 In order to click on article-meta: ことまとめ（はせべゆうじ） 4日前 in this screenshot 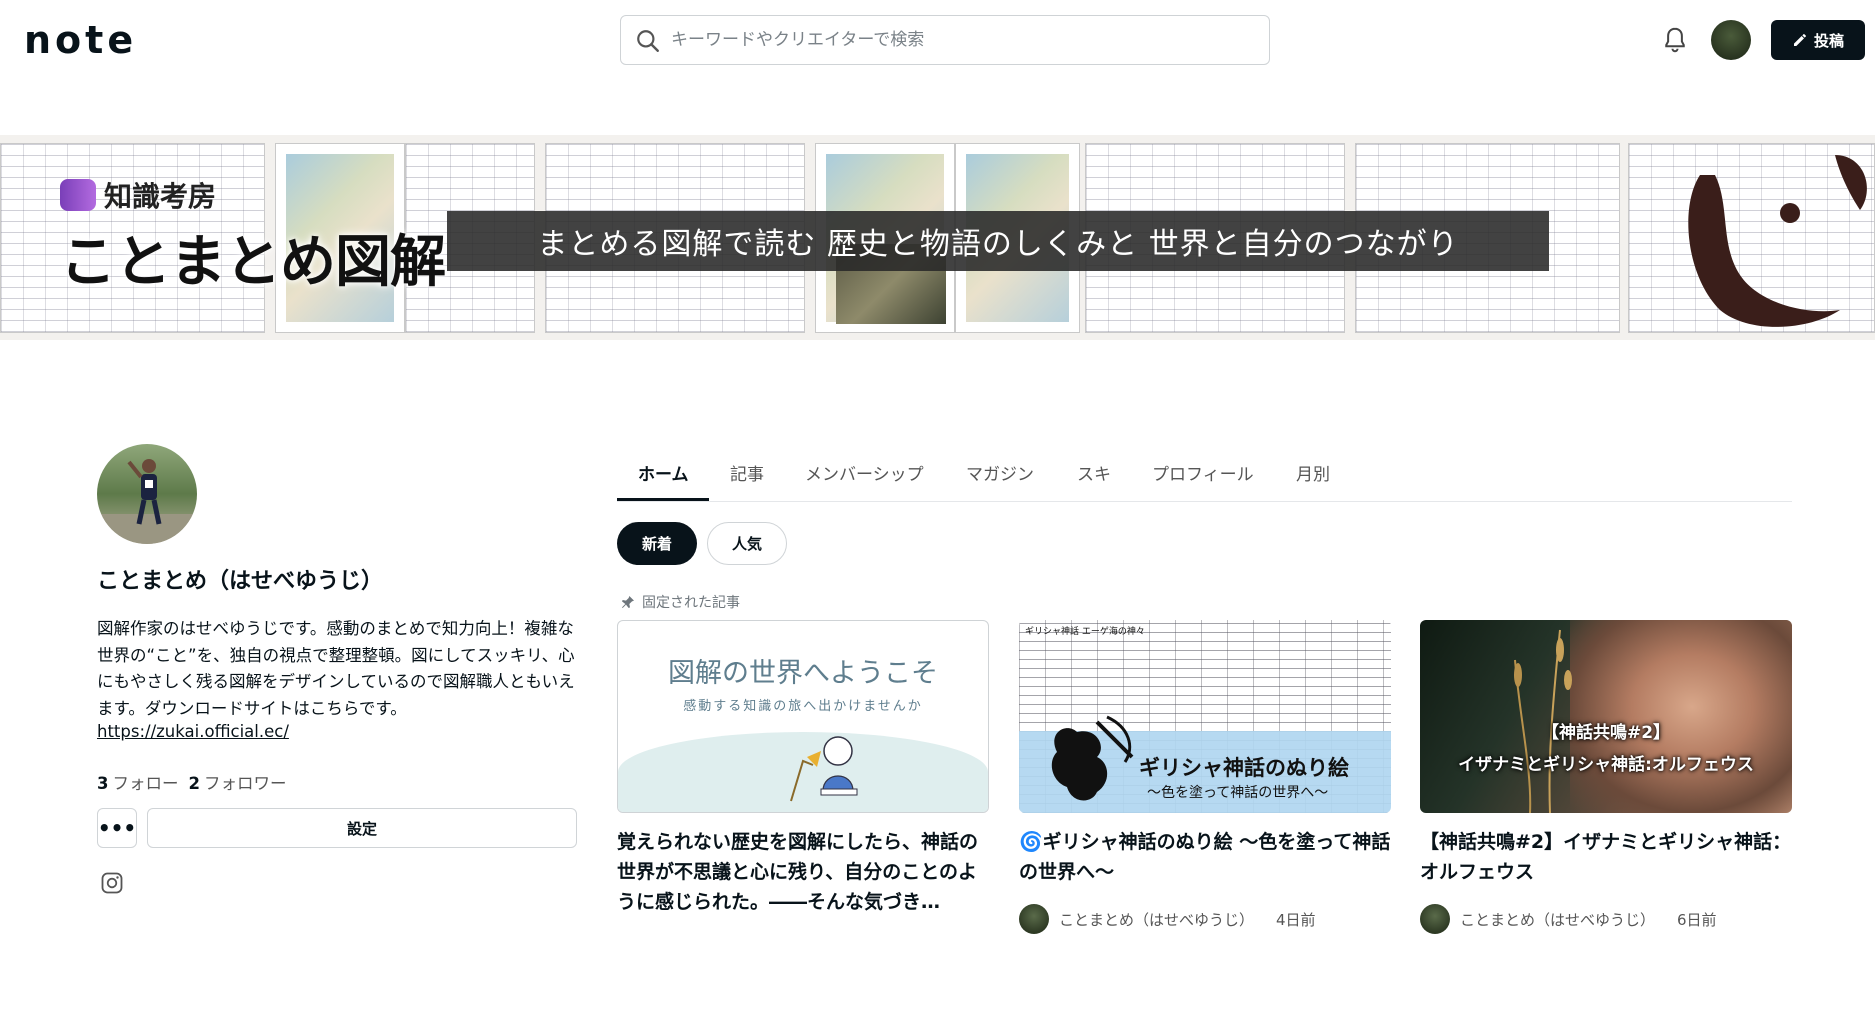, I will do `click(1167, 919)`.